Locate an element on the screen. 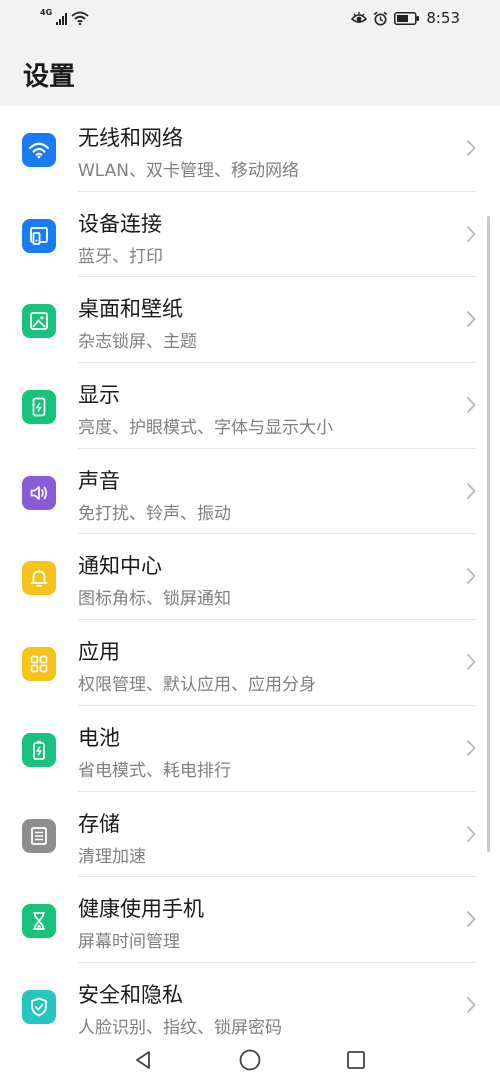 Image resolution: width=500 pixels, height=1084 pixels. settings-item-wireless-network: 无线和网络 WLAN、双卡管理、移动网络 is located at coordinates (250, 149).